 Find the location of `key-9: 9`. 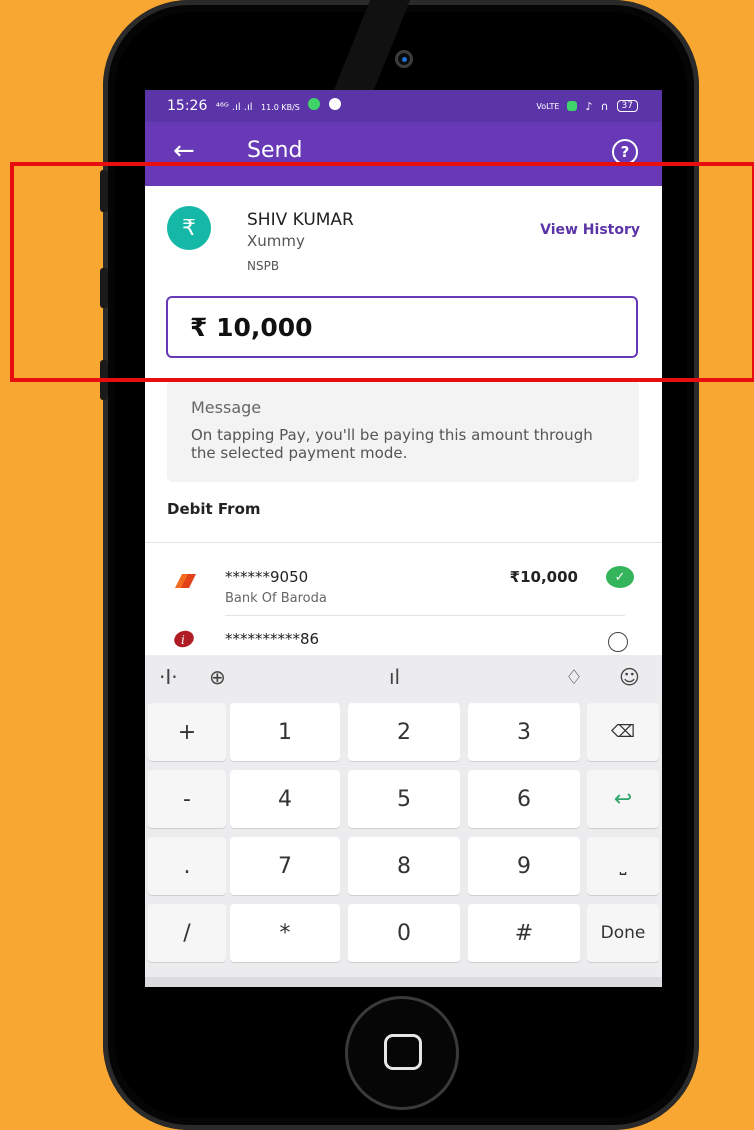

key-9: 9 is located at coordinates (524, 866).